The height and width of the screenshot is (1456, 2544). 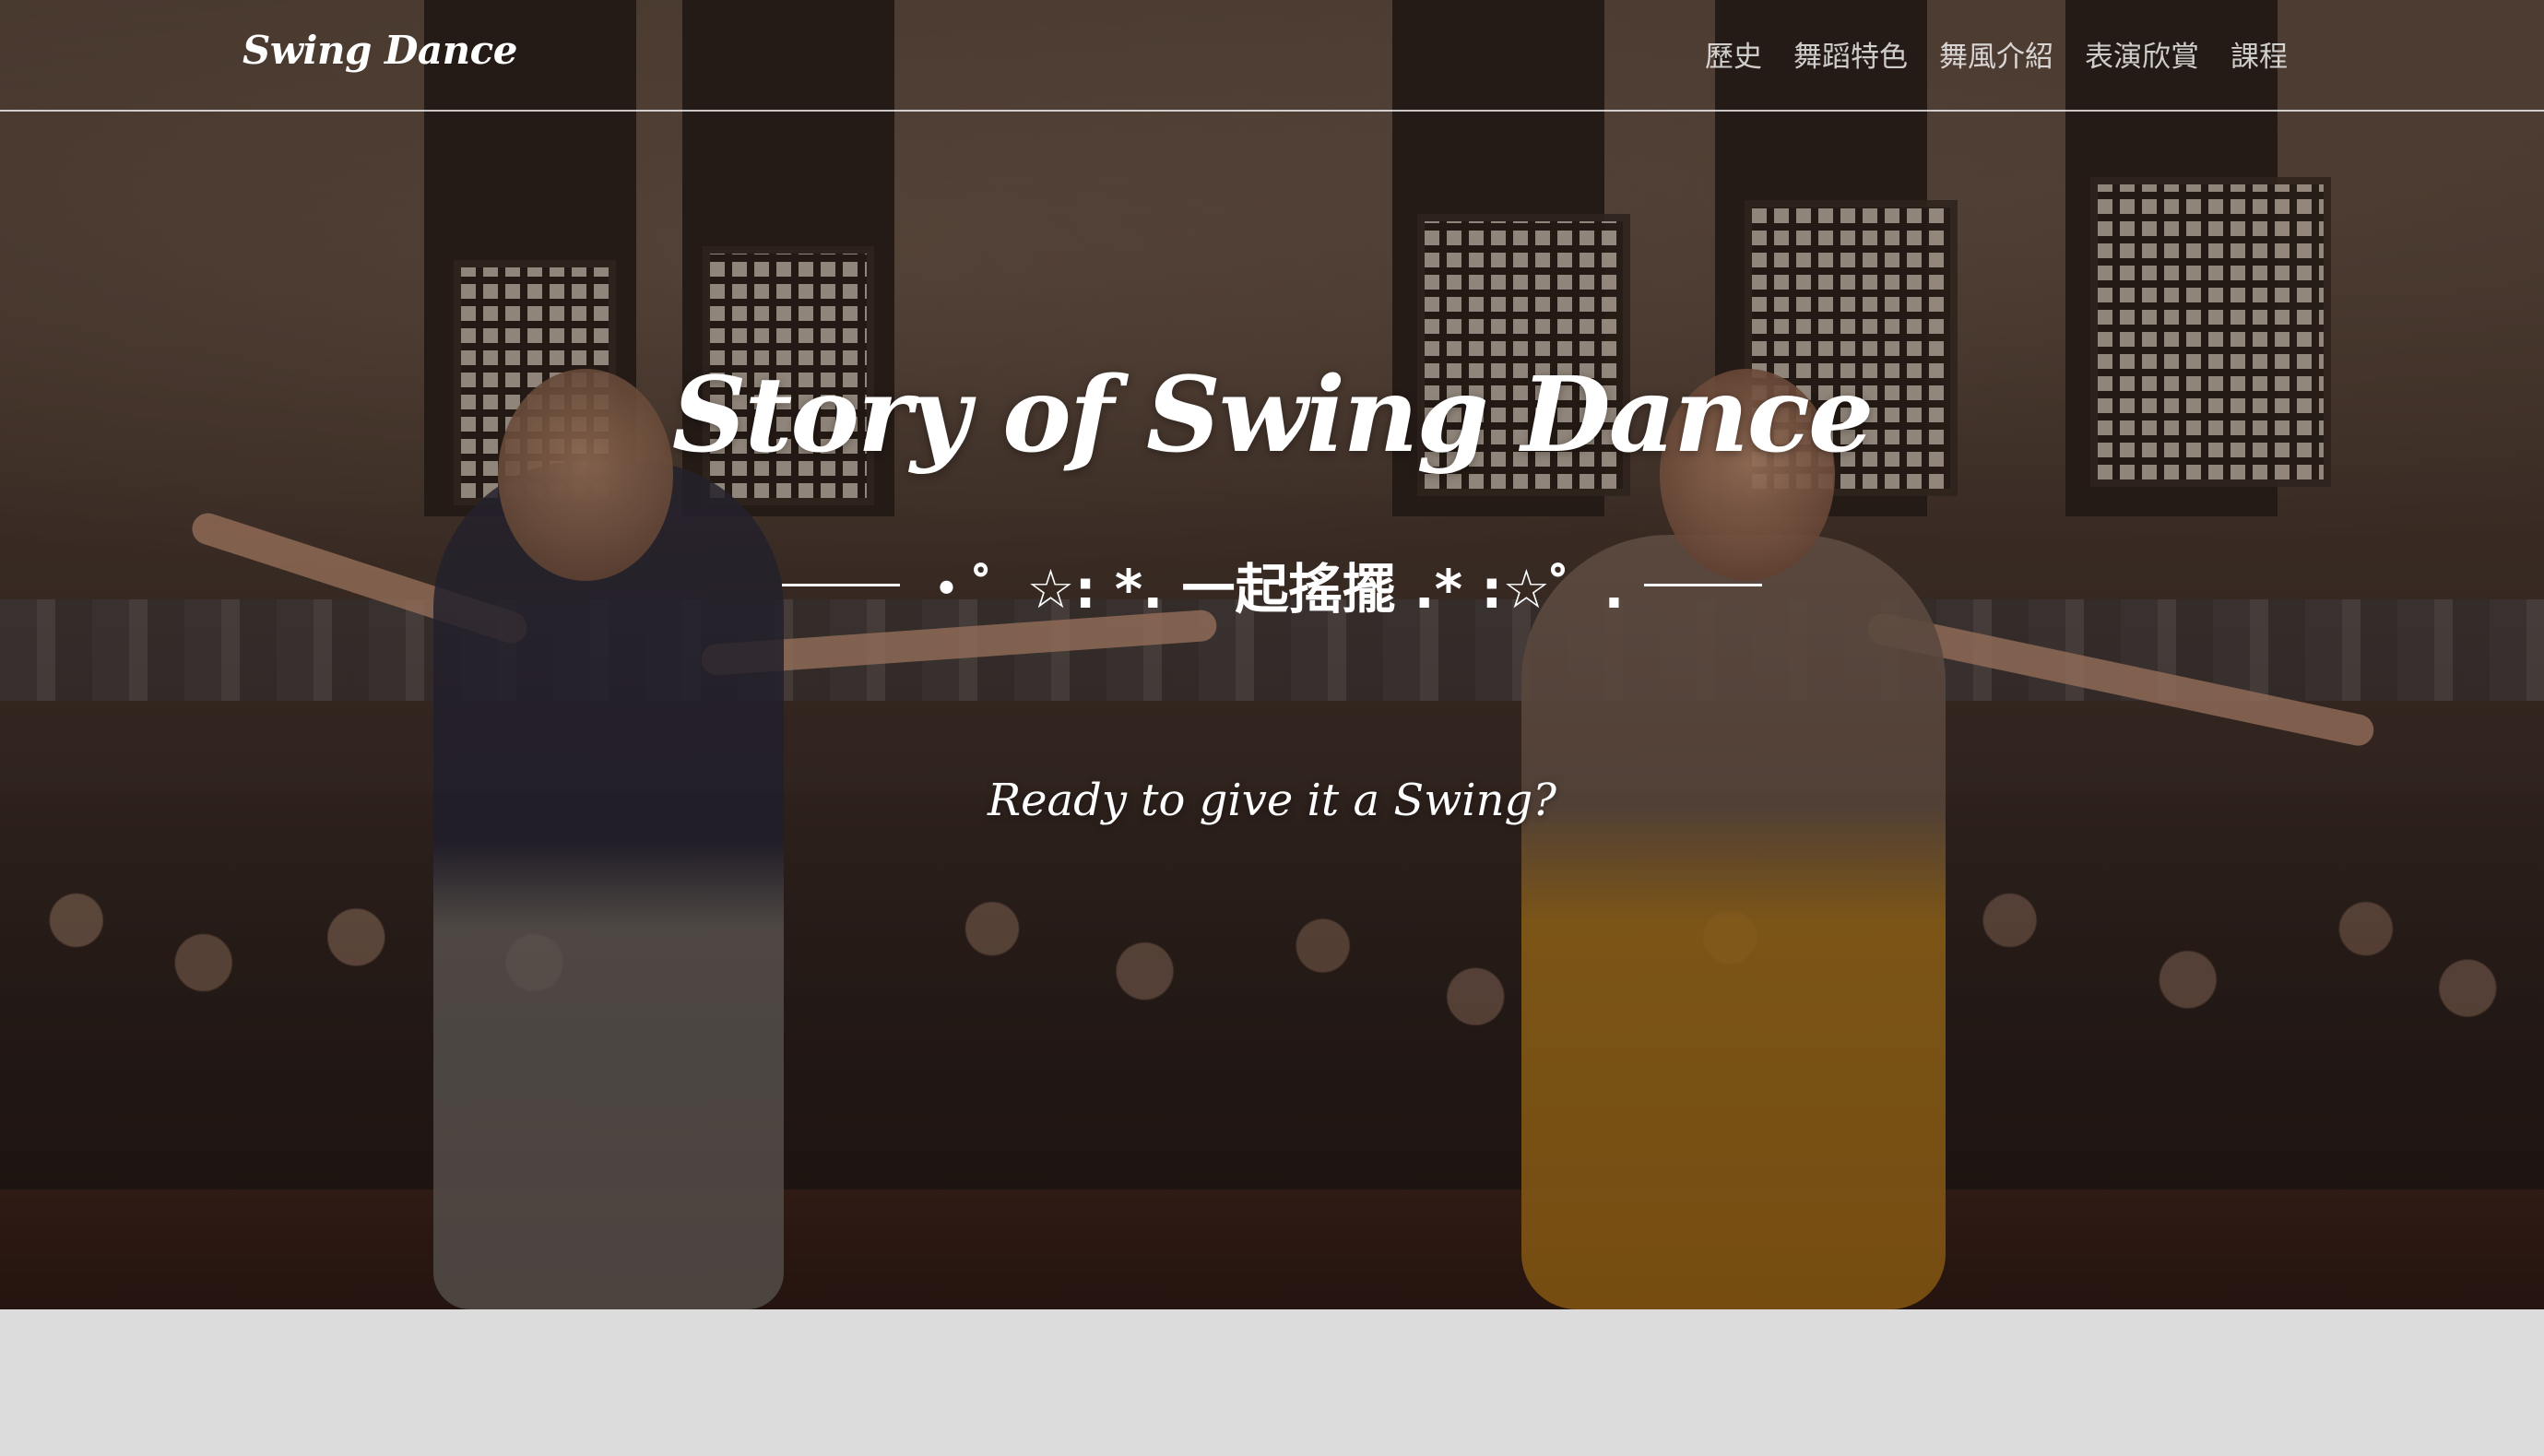 I want to click on hero-subtitle: Ready to give it a Swing?, so click(x=1272, y=800).